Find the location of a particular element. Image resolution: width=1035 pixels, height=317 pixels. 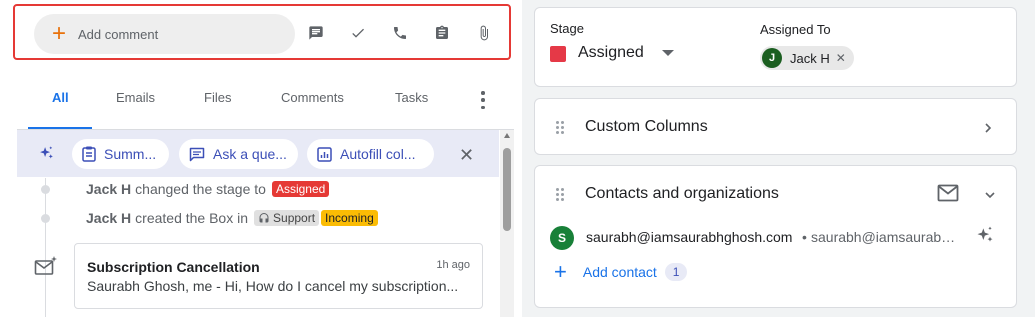

tab-all: All is located at coordinates (60, 97).